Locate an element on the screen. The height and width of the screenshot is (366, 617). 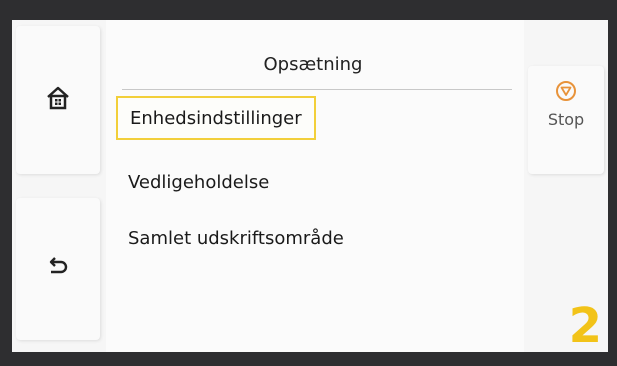
home-icon is located at coordinates (58, 100).